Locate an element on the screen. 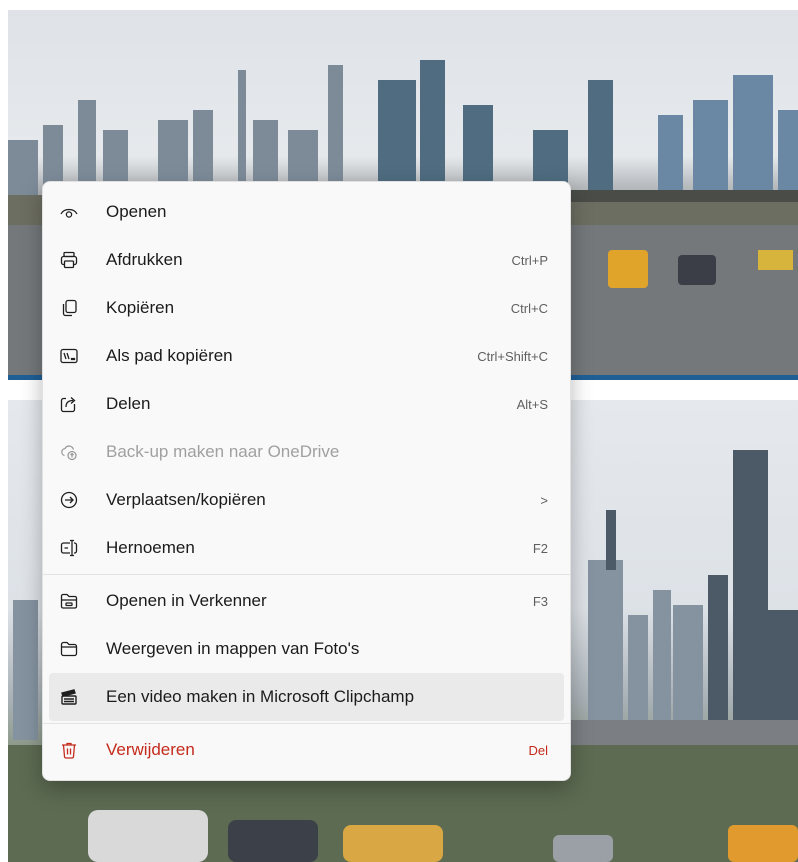 The width and height of the screenshot is (798, 862). copy-path-icon is located at coordinates (69, 356).